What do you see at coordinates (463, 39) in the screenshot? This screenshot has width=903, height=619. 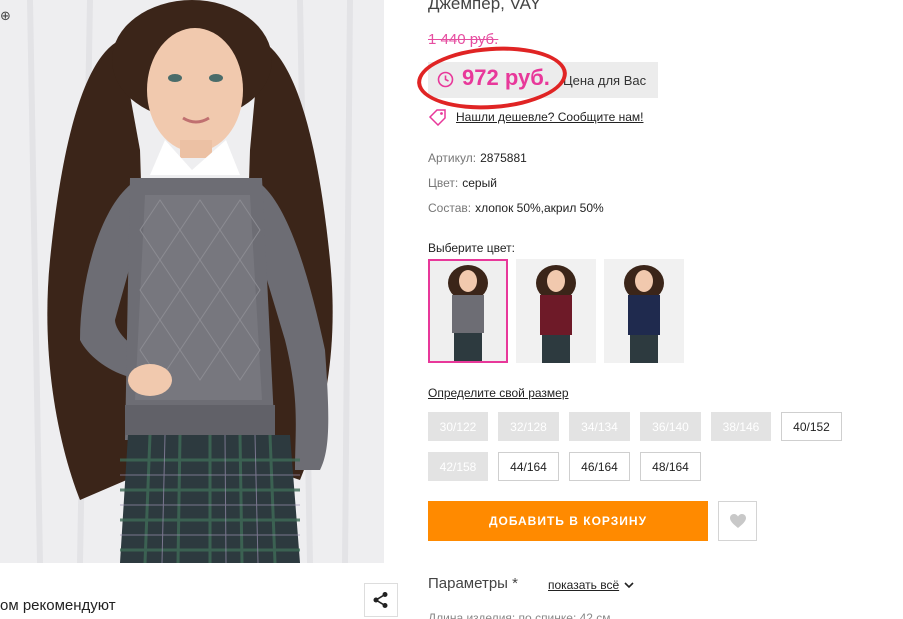 I see `old-price: 1 440 руб.` at bounding box center [463, 39].